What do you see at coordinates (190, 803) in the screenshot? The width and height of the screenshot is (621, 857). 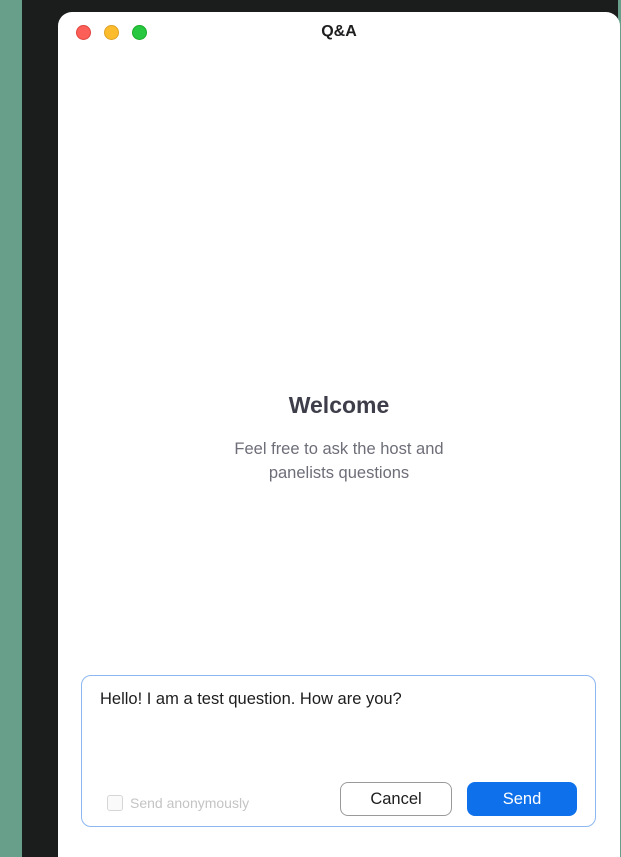 I see `send-anonymously-label: Send anonymously` at bounding box center [190, 803].